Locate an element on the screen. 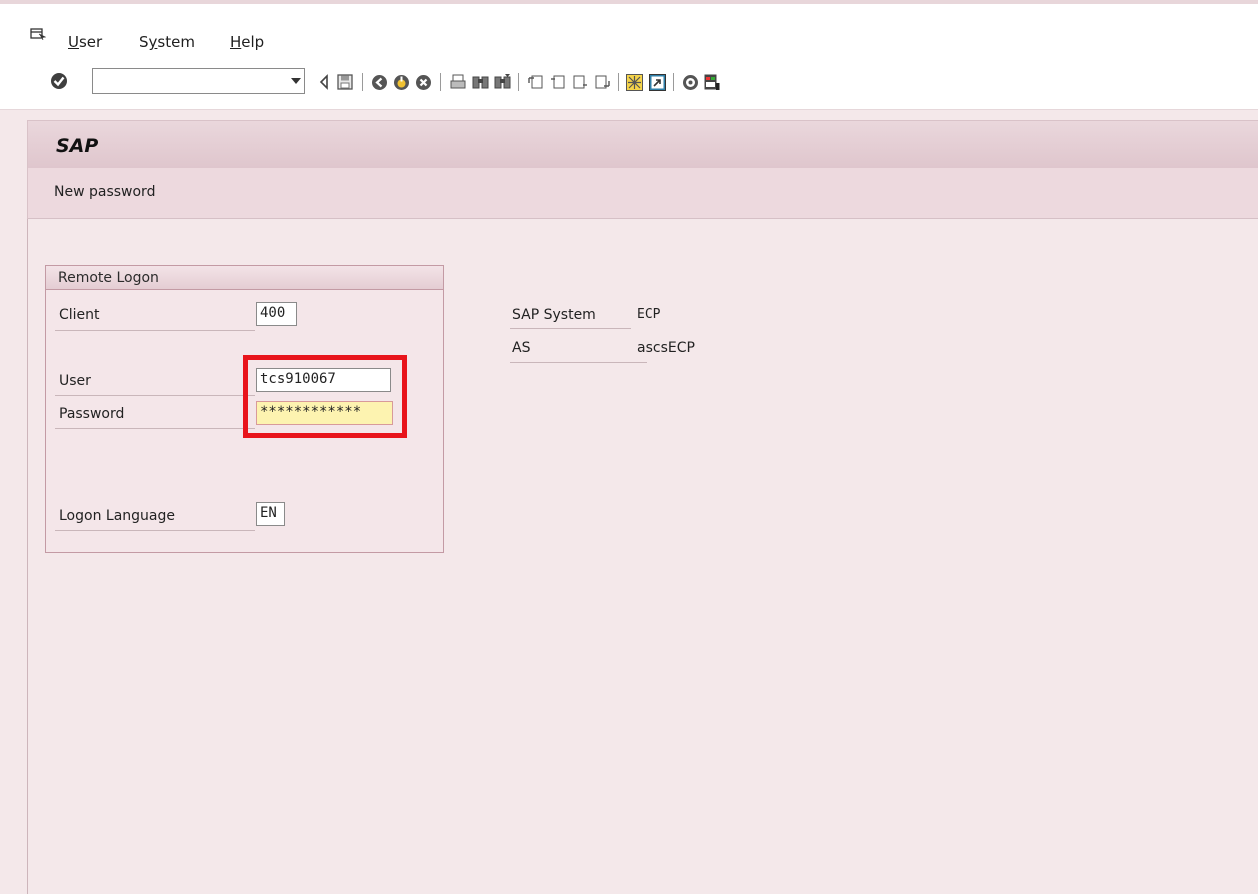 This screenshot has width=1258, height=894. find-next-icon is located at coordinates (502, 82).